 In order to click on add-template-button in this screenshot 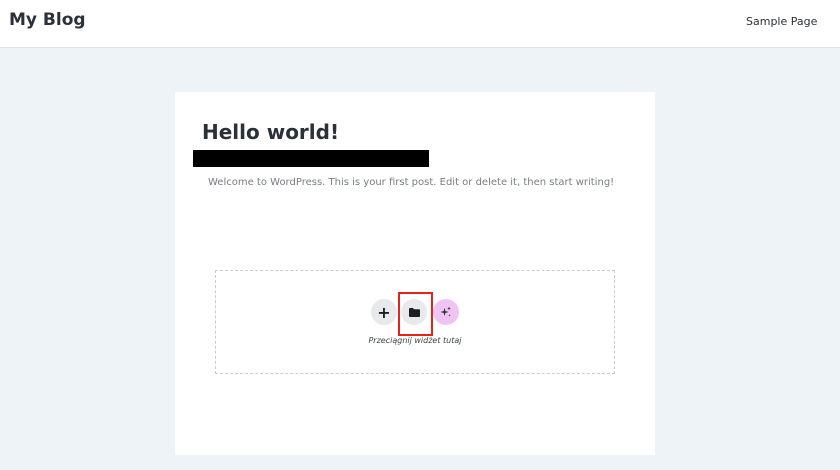, I will do `click(414, 312)`.